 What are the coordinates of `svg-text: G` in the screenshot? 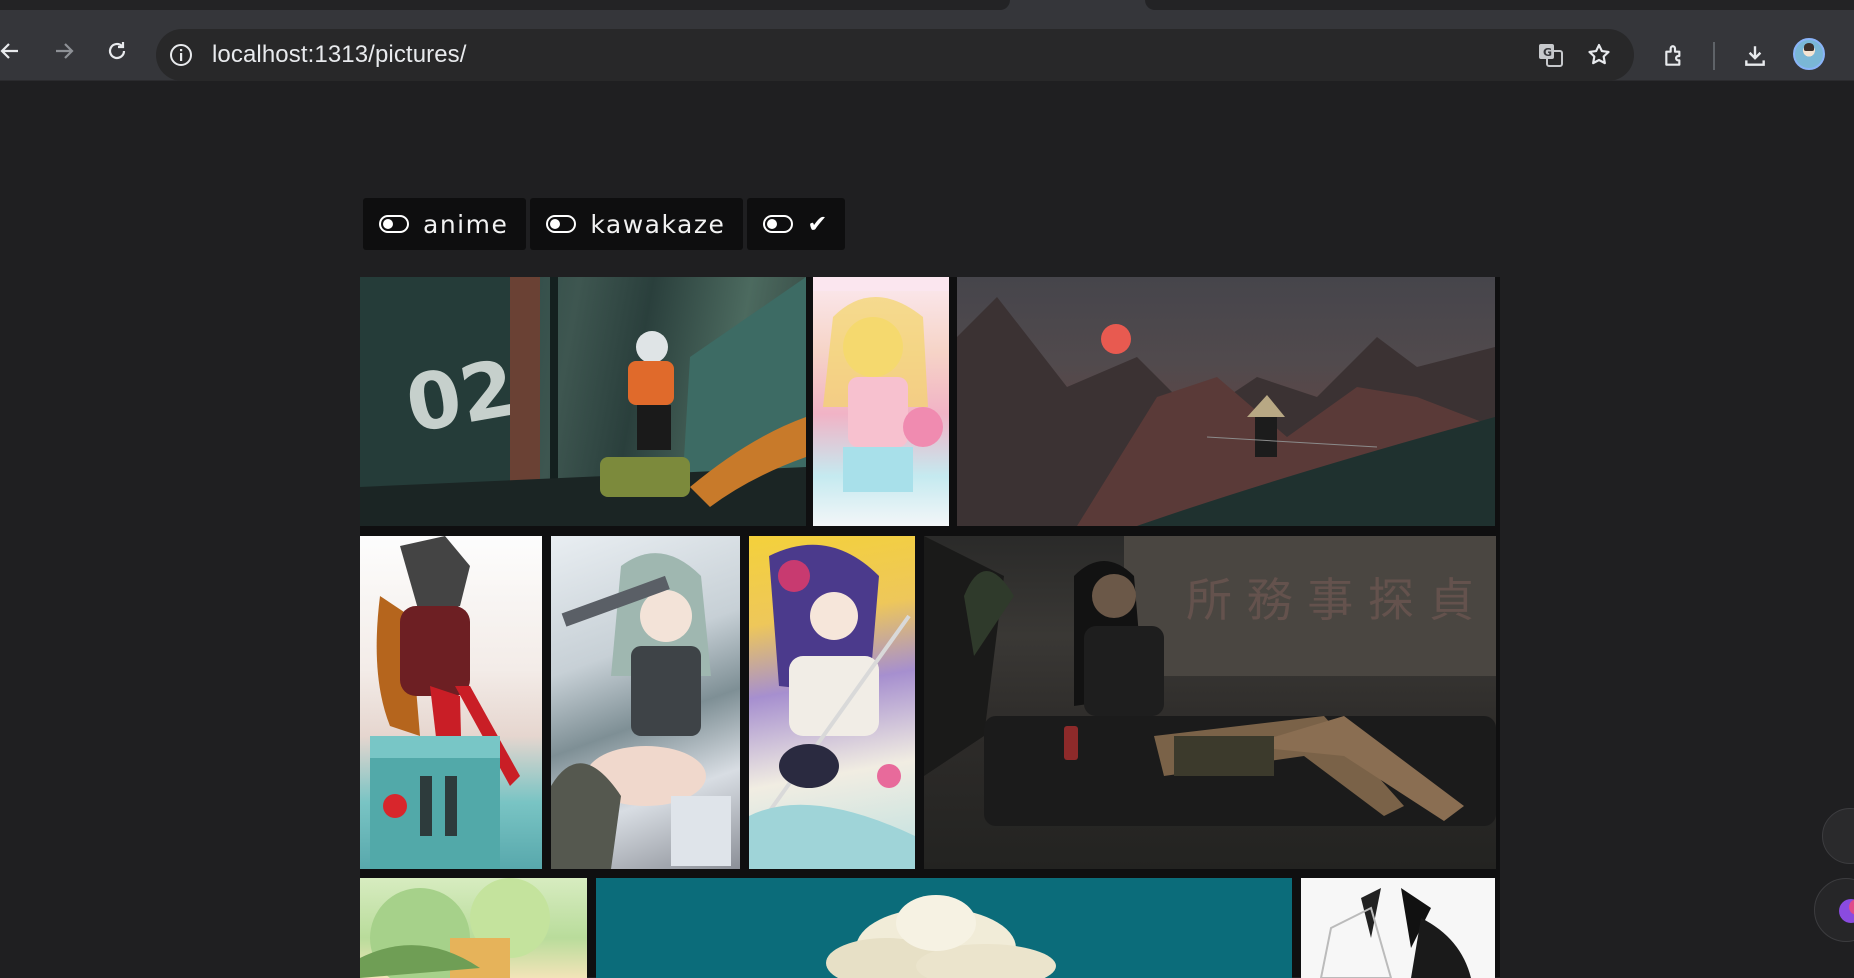 It's located at (1547, 52).